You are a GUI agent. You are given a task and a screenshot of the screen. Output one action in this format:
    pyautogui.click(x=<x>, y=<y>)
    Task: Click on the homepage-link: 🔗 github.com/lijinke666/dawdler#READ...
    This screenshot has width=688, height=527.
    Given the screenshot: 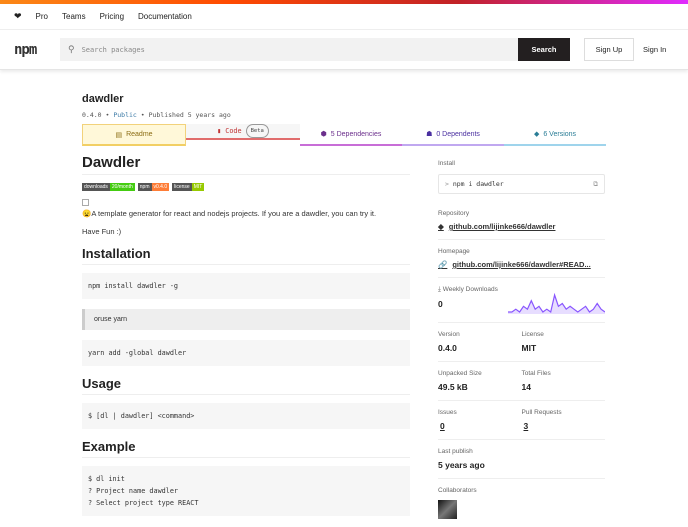 What is the action you would take?
    pyautogui.click(x=521, y=264)
    